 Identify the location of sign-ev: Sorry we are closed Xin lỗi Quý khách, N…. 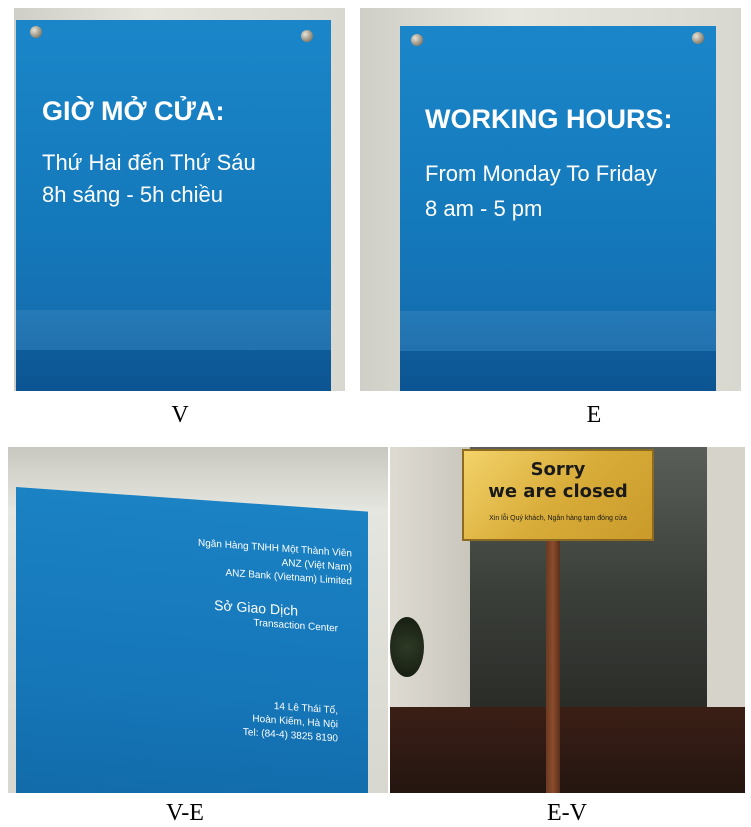
(558, 495).